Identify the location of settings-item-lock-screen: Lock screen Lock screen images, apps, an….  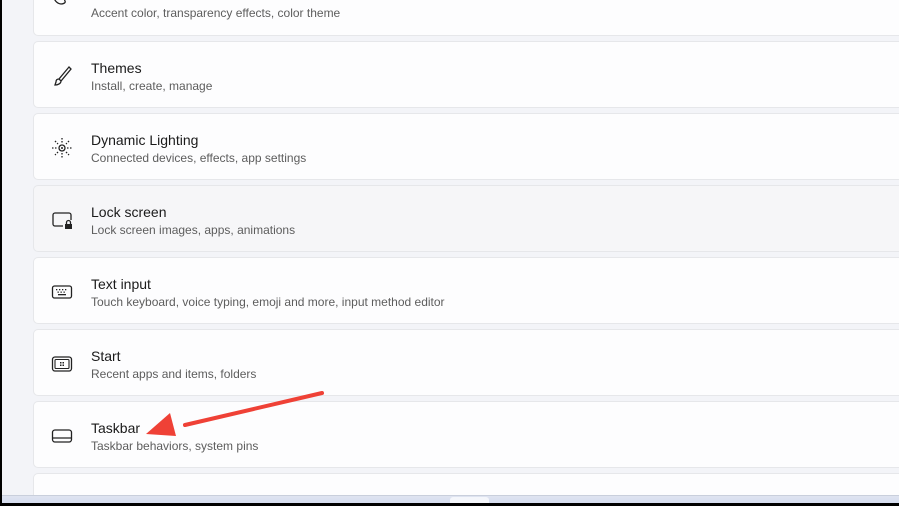
(466, 218).